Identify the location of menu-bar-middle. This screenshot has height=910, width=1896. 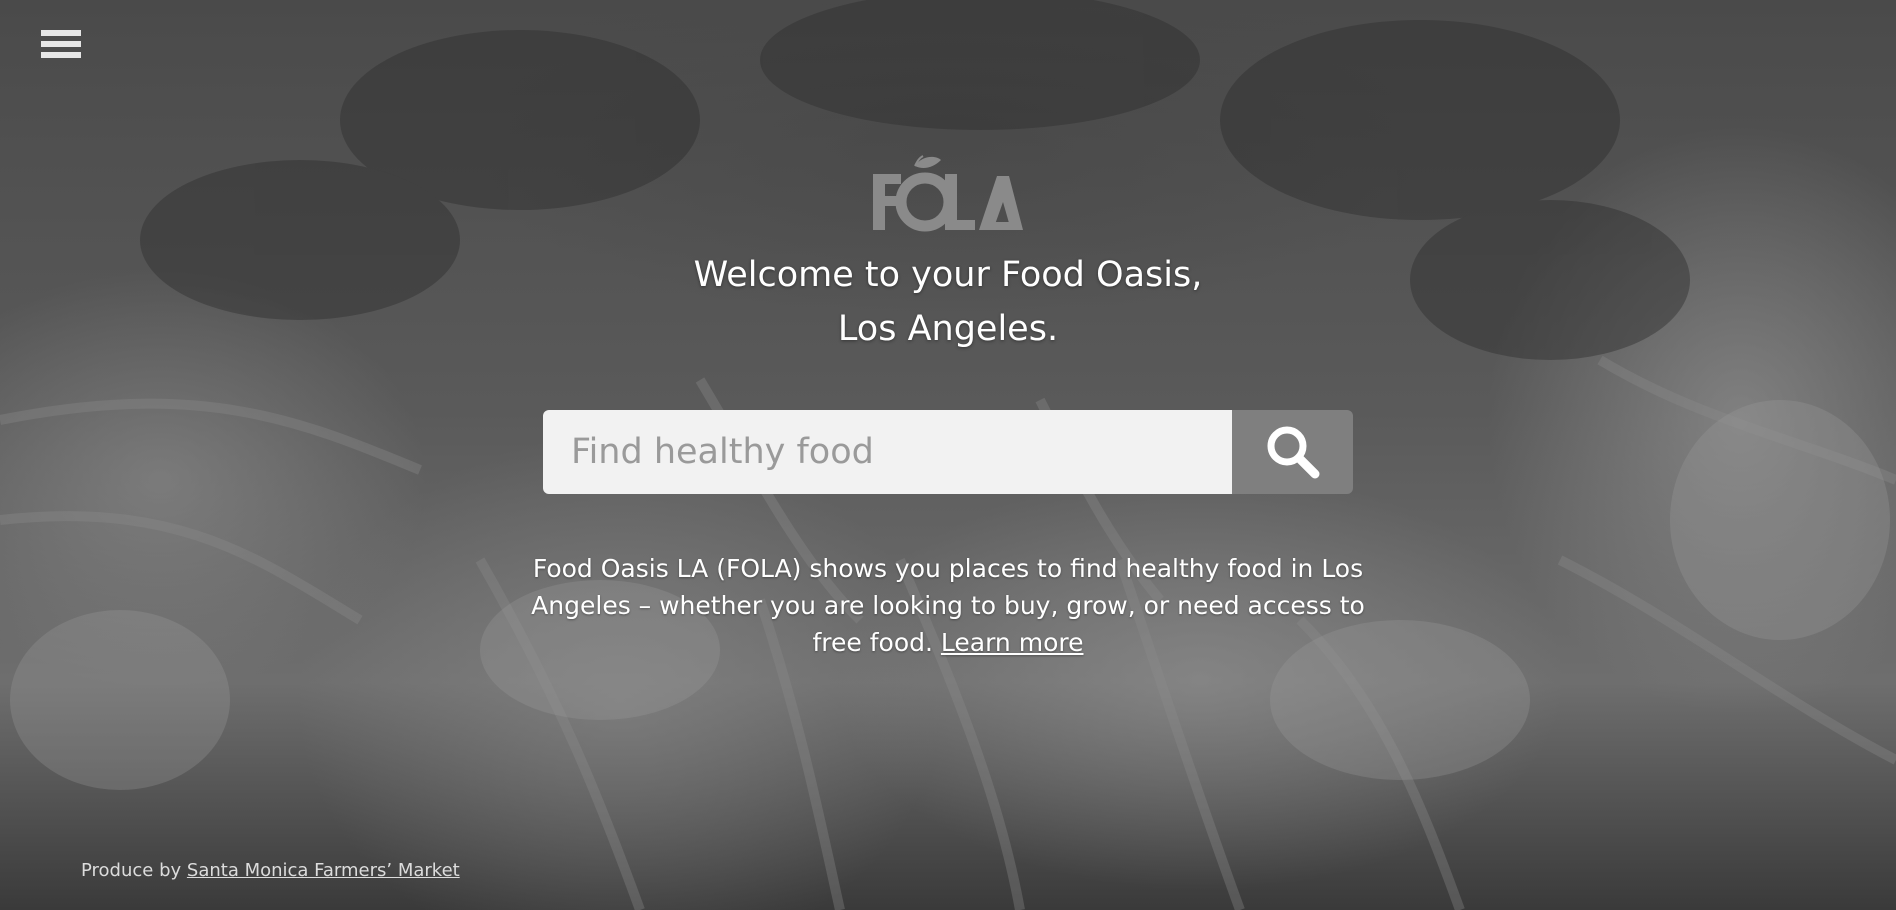
(61, 44).